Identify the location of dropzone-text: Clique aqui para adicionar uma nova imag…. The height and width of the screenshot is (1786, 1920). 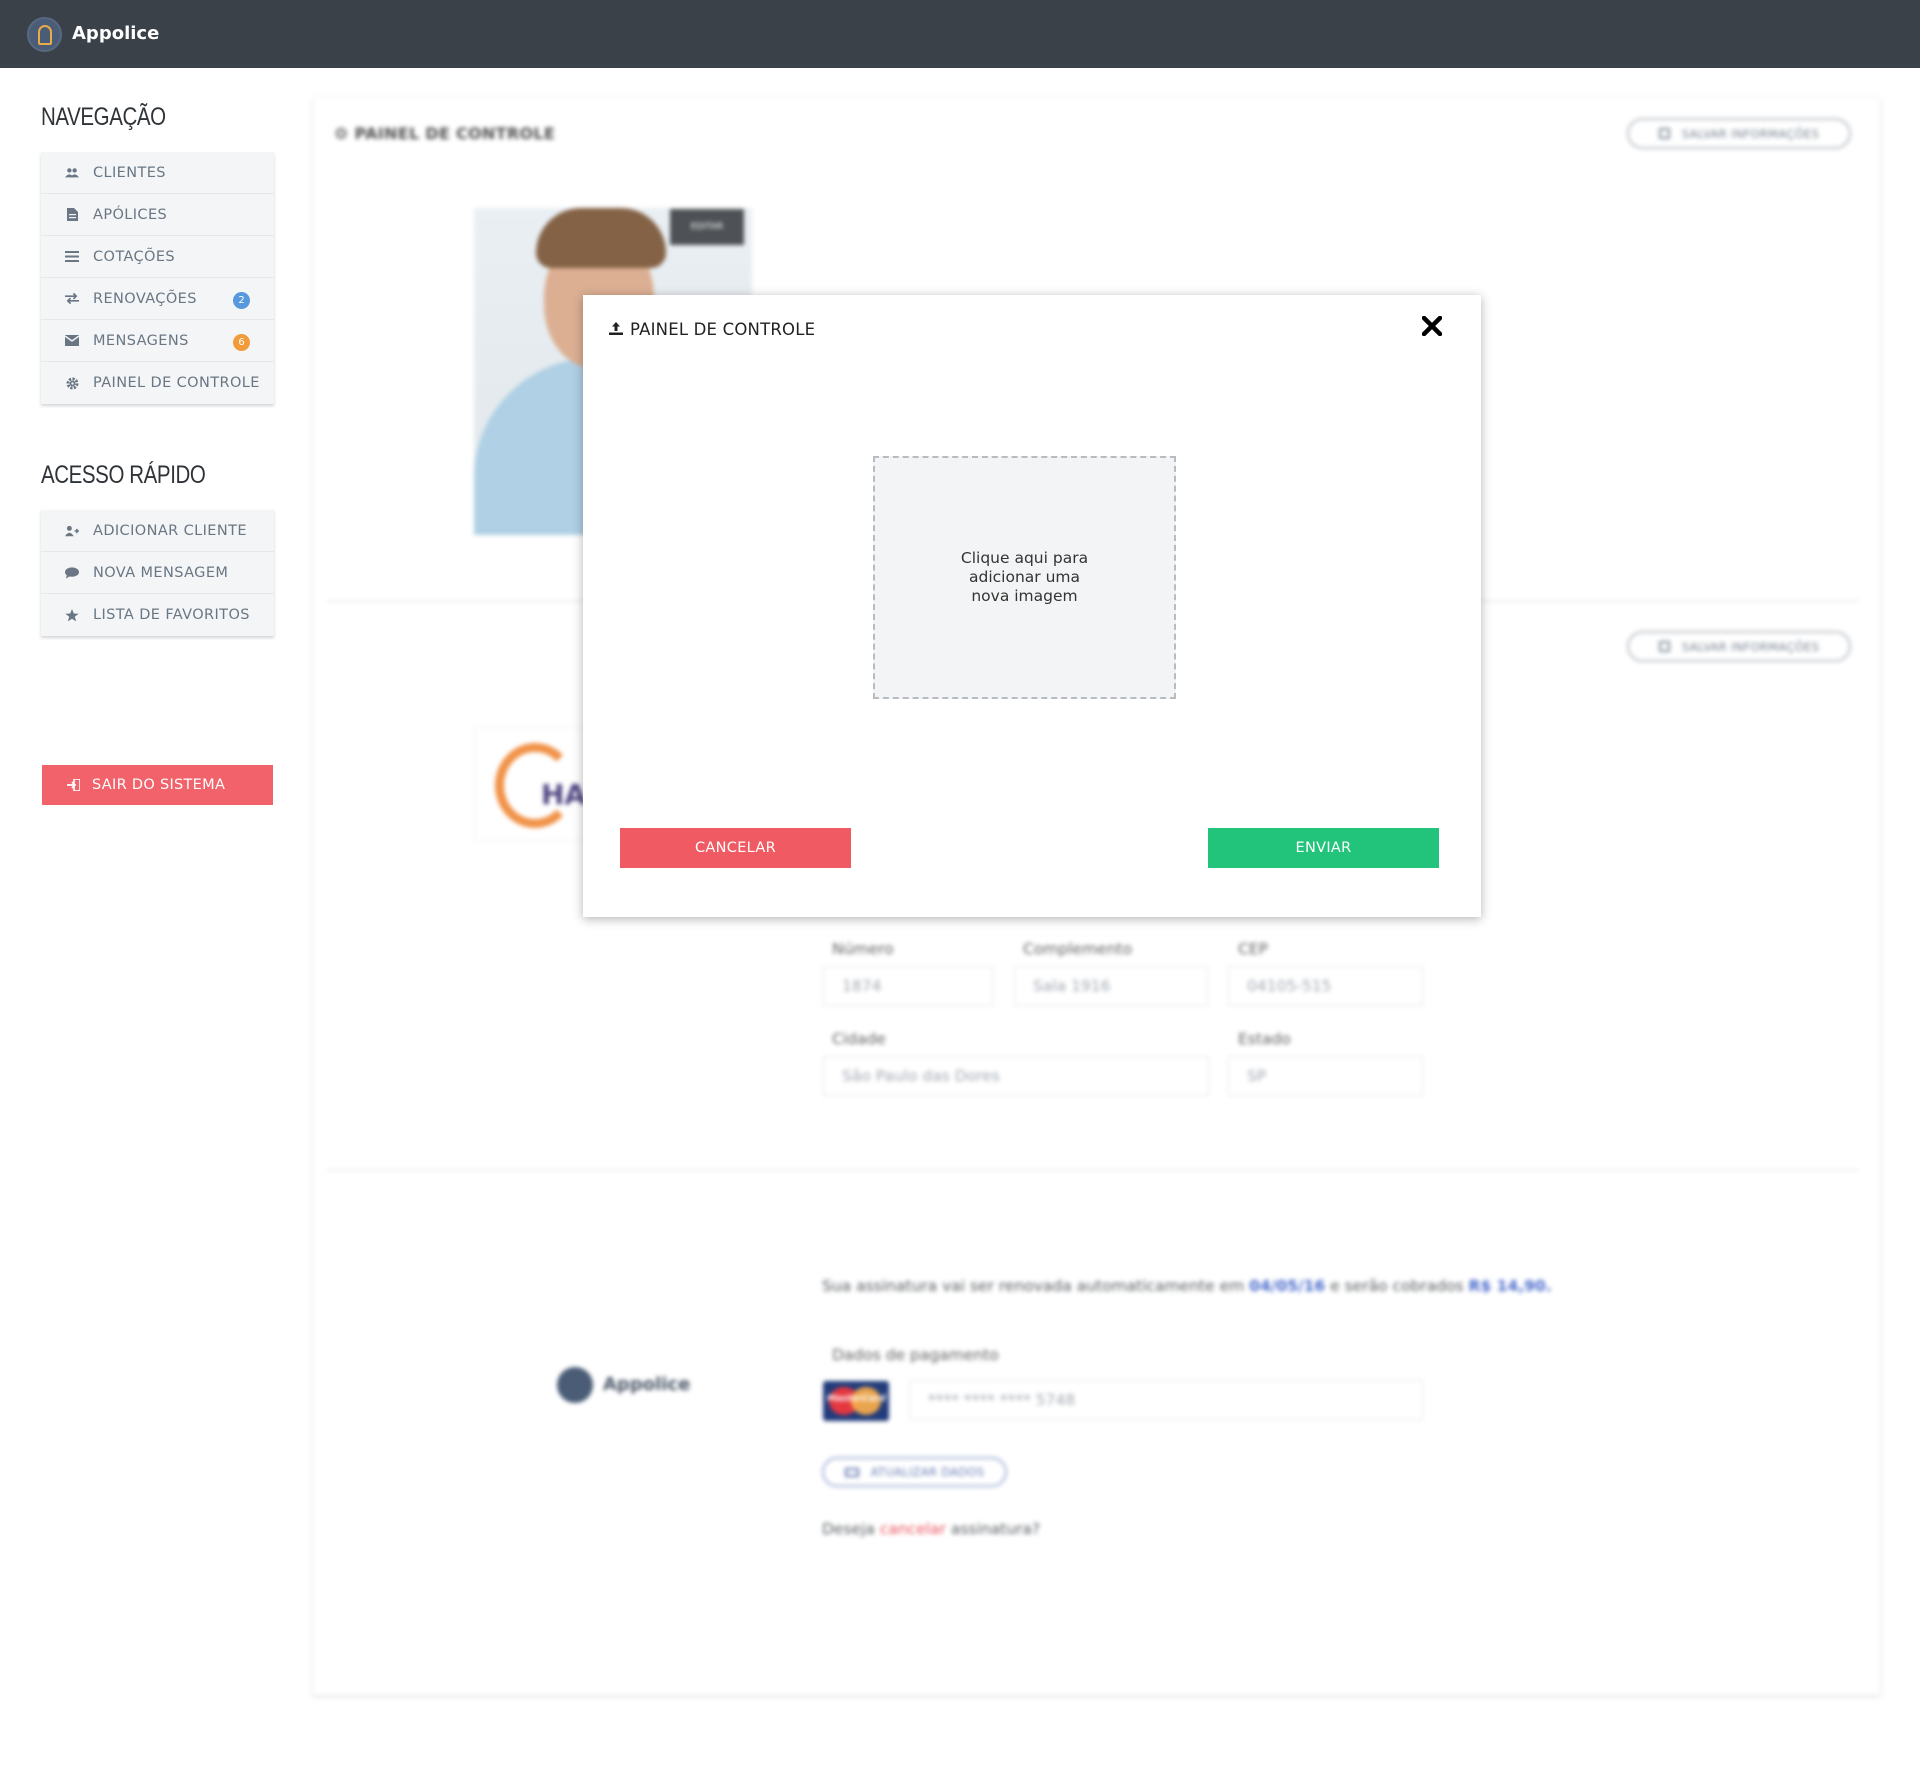
(1024, 577).